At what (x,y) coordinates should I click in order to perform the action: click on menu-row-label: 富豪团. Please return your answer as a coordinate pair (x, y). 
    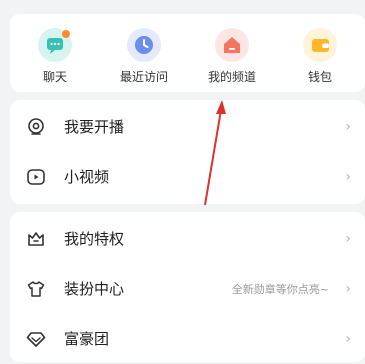
    Looking at the image, I should click on (87, 339).